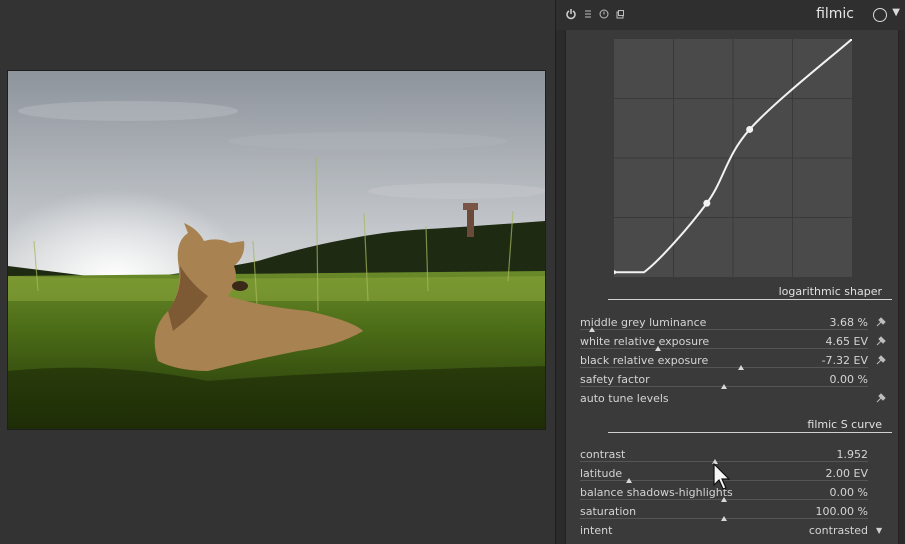 The width and height of the screenshot is (905, 544). Describe the element at coordinates (724, 363) in the screenshot. I see `slider-black-relative-exposure: black relative exposure -7.32 EV` at that location.